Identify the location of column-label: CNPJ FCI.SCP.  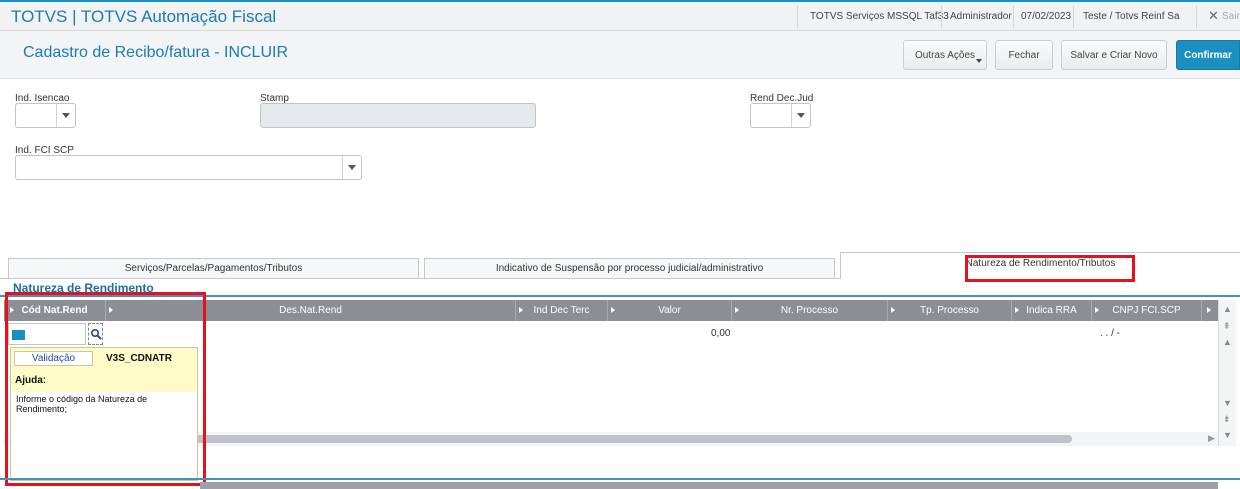
(1146, 310).